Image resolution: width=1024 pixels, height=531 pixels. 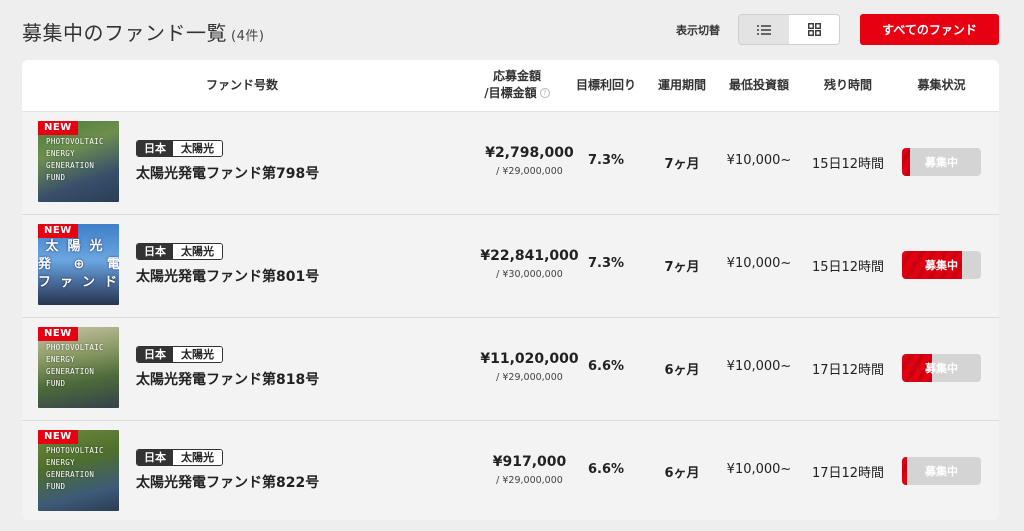 What do you see at coordinates (248, 36) in the screenshot?
I see `fund-count: (4件)` at bounding box center [248, 36].